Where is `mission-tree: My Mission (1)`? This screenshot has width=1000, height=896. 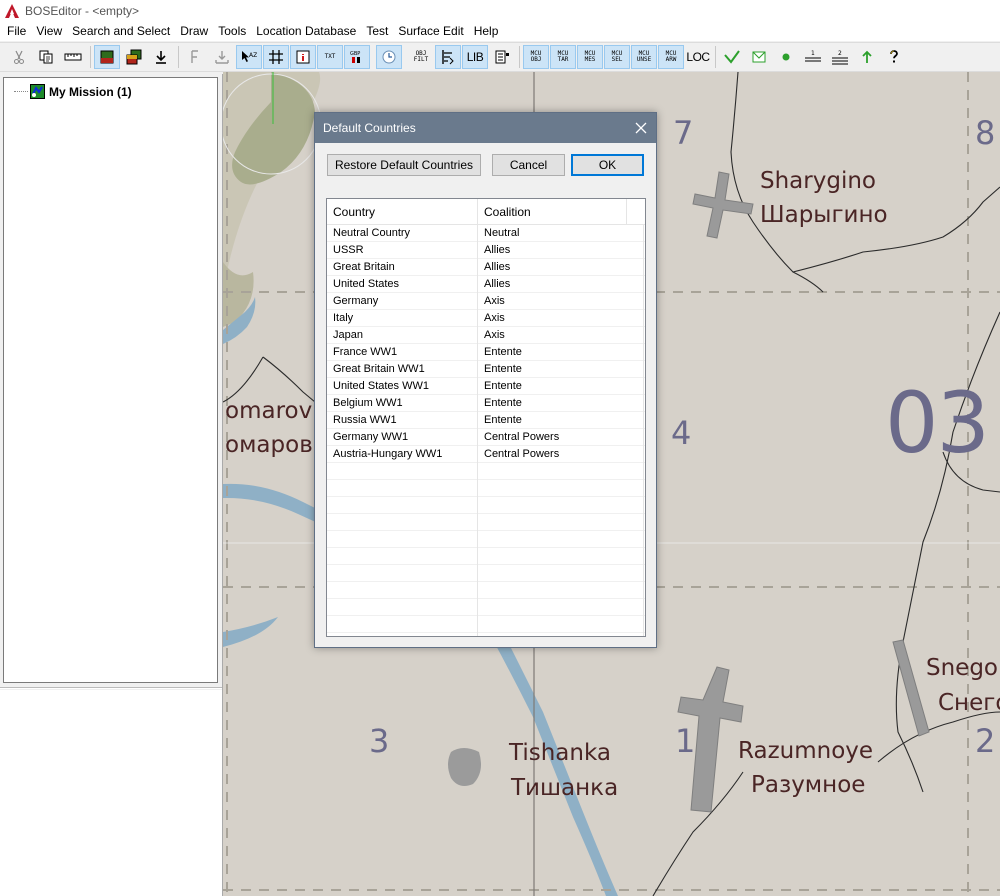
mission-tree: My Mission (1) is located at coordinates (110, 380).